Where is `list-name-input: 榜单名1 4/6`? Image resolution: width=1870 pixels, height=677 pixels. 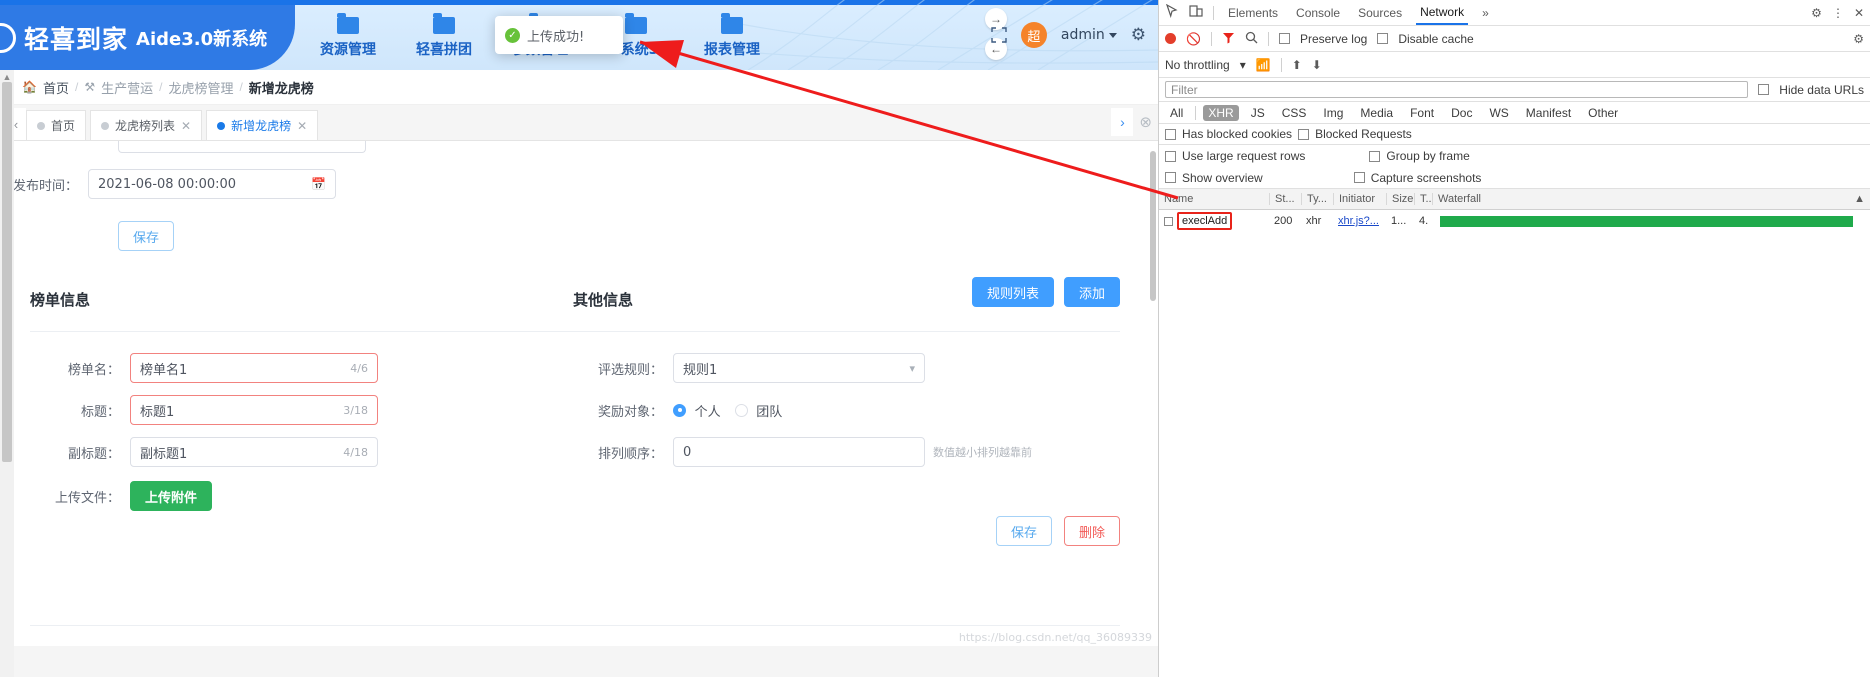
list-name-input: 榜单名1 4/6 is located at coordinates (254, 368).